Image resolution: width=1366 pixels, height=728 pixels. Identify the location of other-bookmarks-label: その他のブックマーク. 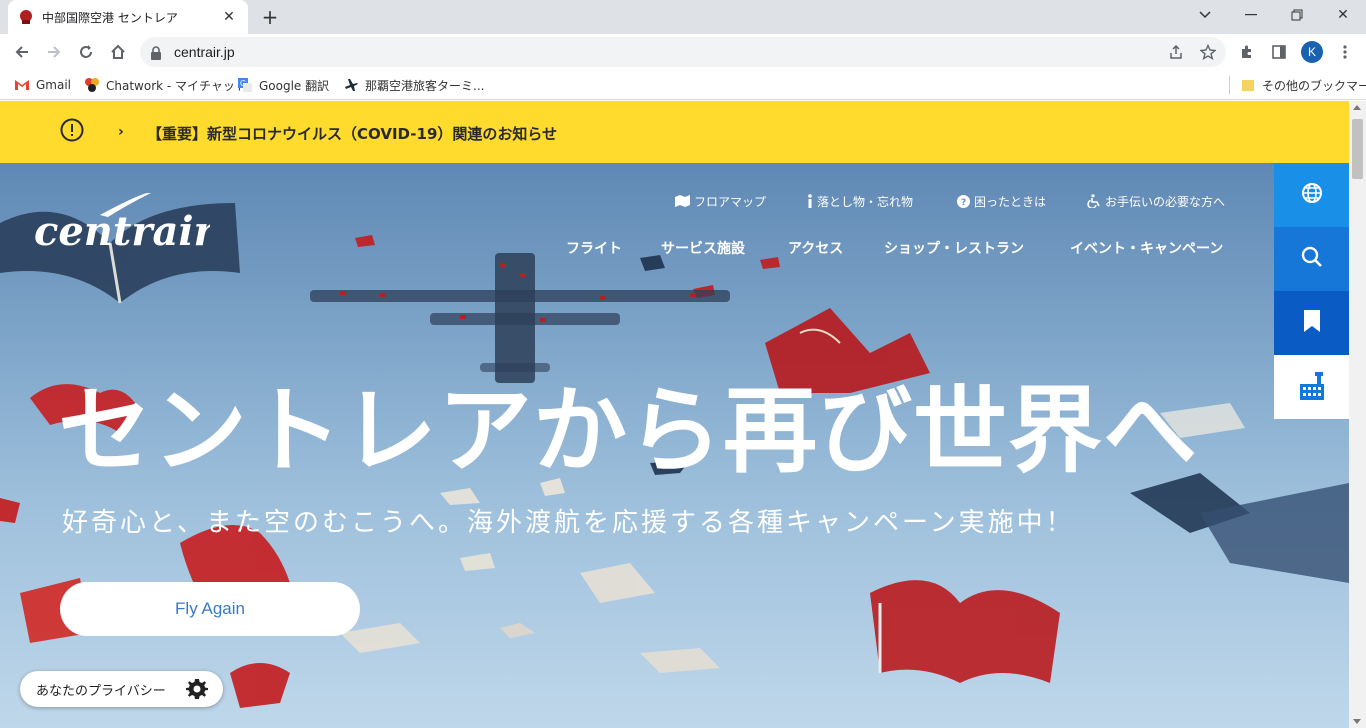
(1314, 85).